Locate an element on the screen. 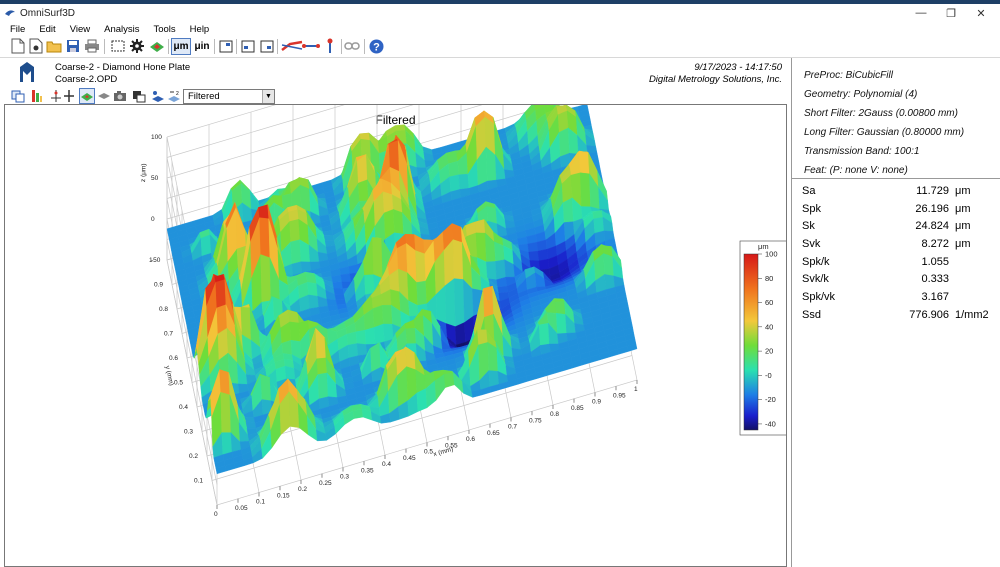 This screenshot has width=1000, height=567. x-tick-label: 0.6 is located at coordinates (470, 439).